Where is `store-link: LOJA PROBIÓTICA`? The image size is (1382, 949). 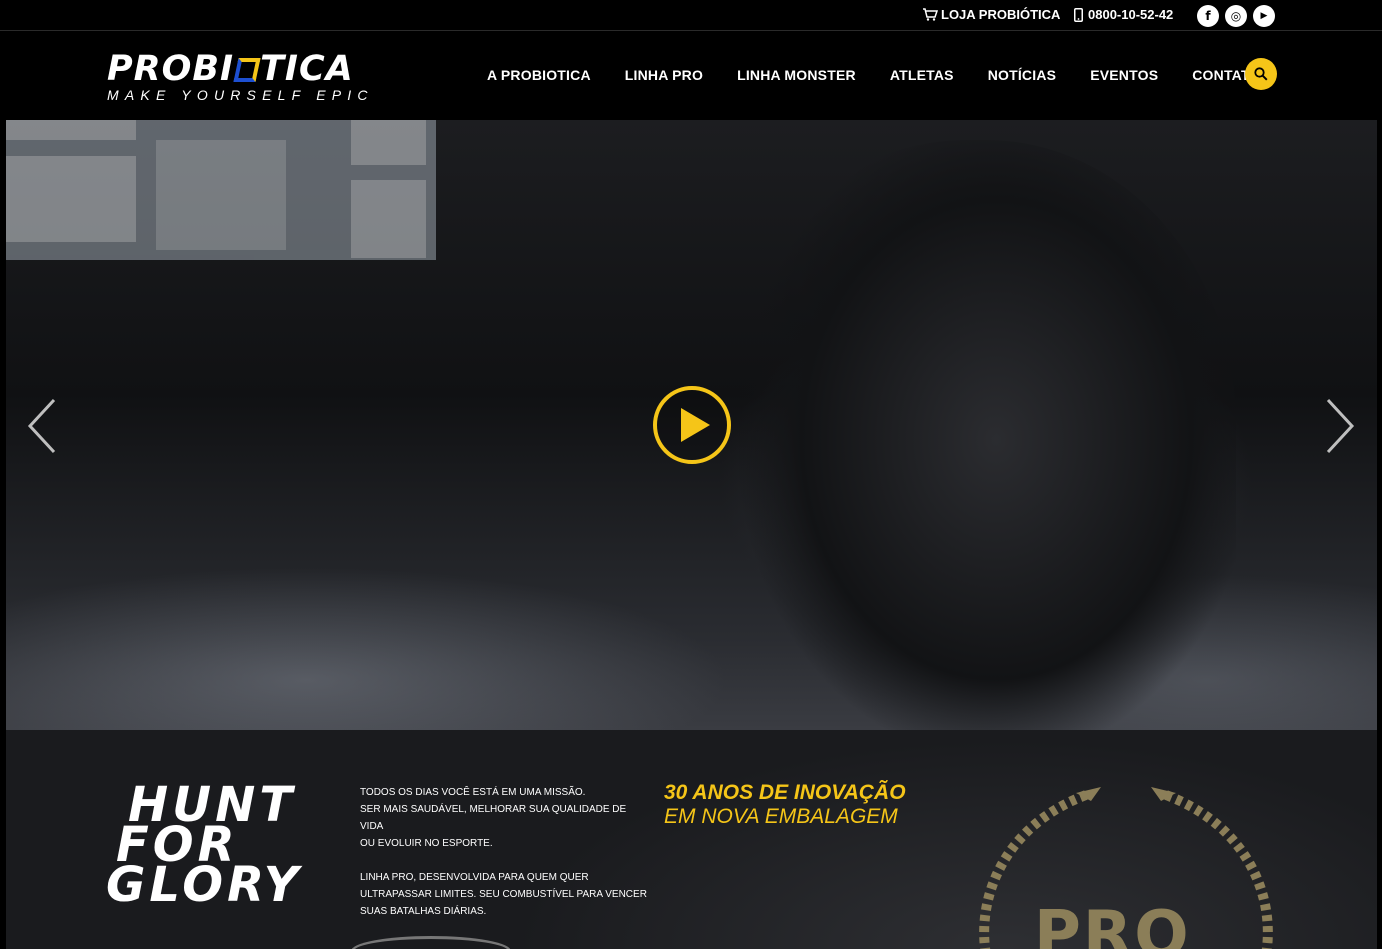
store-link: LOJA PROBIÓTICA is located at coordinates (991, 14).